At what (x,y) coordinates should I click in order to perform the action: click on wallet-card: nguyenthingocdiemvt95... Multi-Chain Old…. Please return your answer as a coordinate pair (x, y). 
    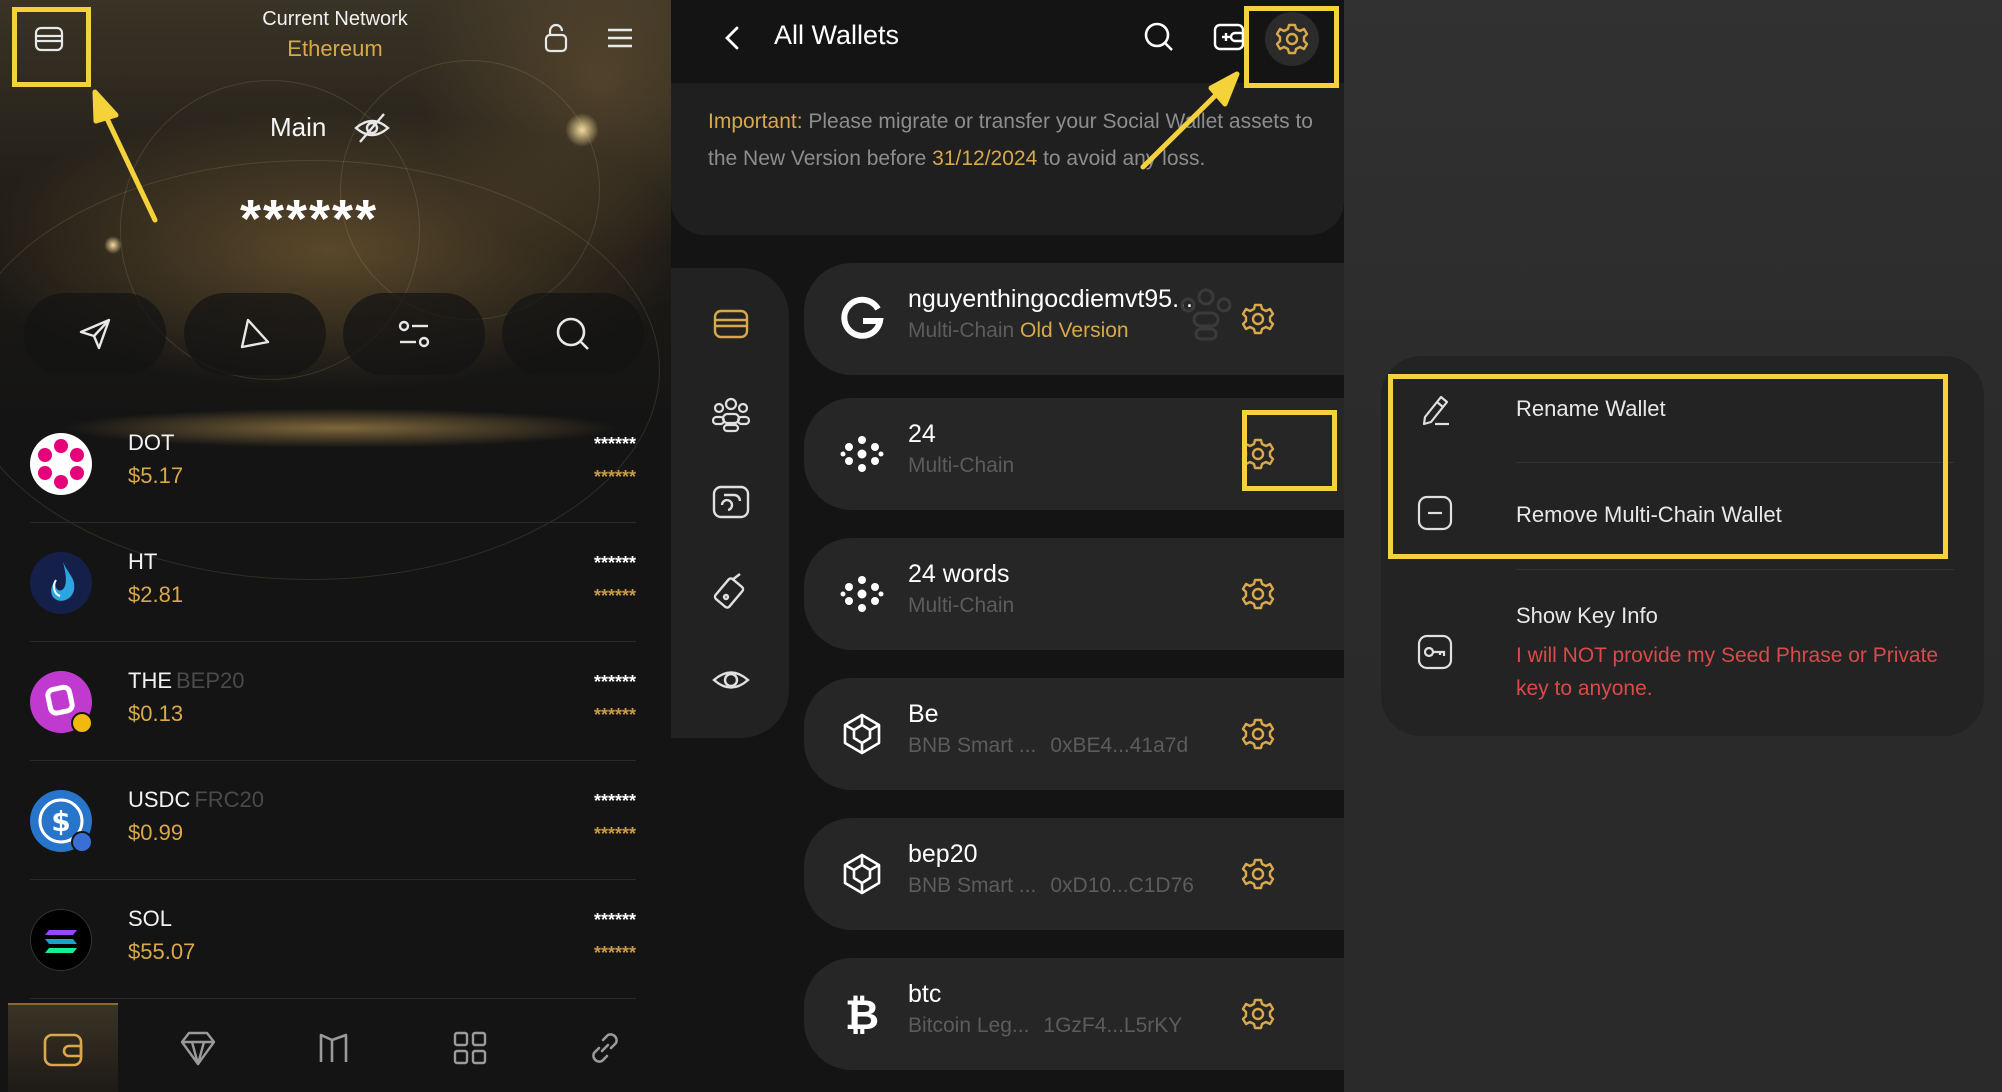
    Looking at the image, I should click on (1074, 319).